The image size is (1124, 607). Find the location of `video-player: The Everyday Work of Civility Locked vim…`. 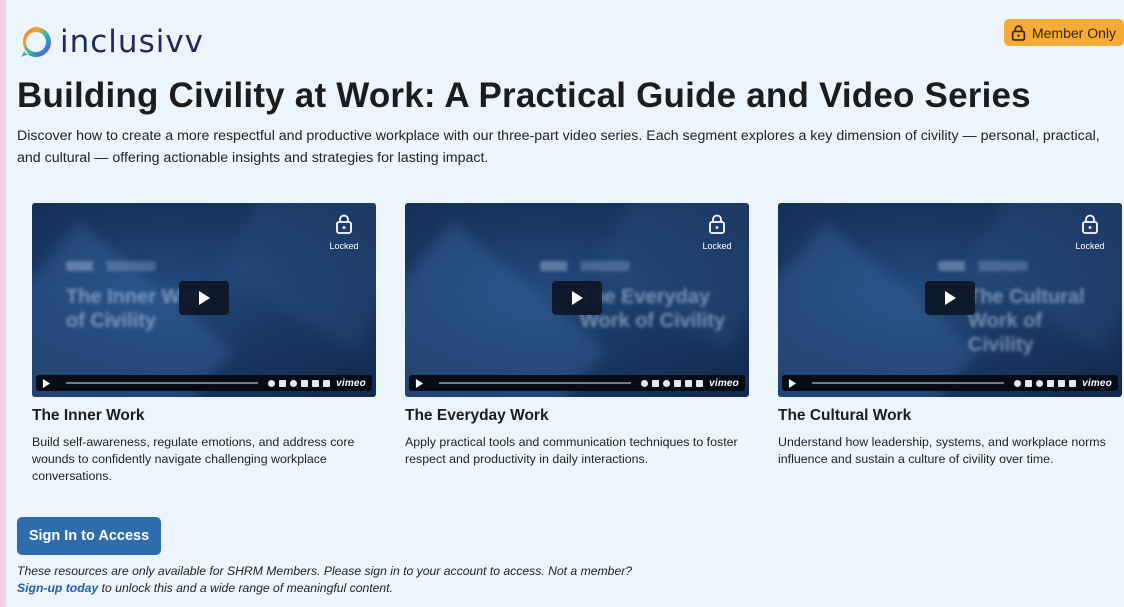

video-player: The Everyday Work of Civility Locked vim… is located at coordinates (577, 300).